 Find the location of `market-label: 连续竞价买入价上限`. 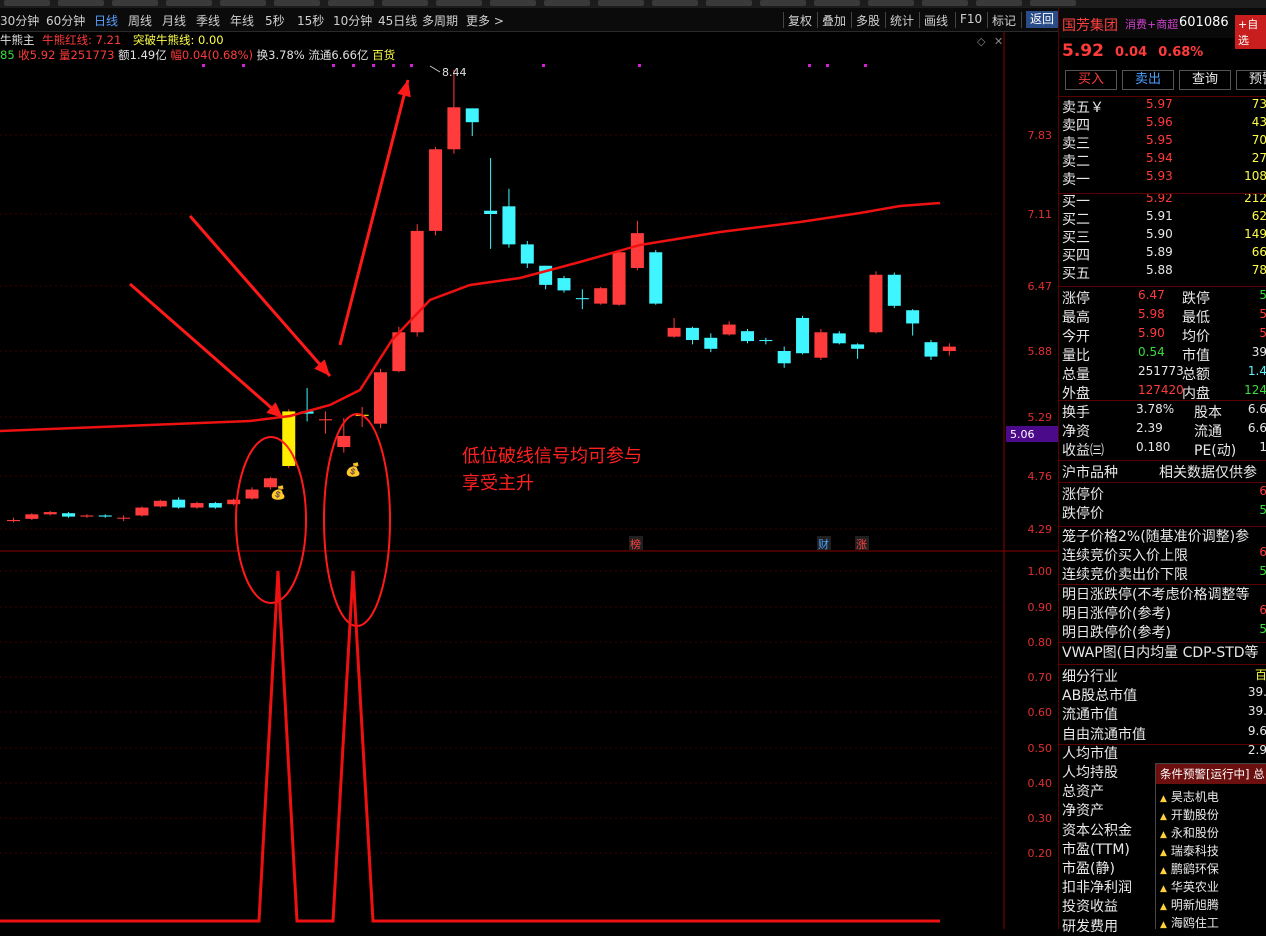

market-label: 连续竞价买入价上限 is located at coordinates (1125, 556).